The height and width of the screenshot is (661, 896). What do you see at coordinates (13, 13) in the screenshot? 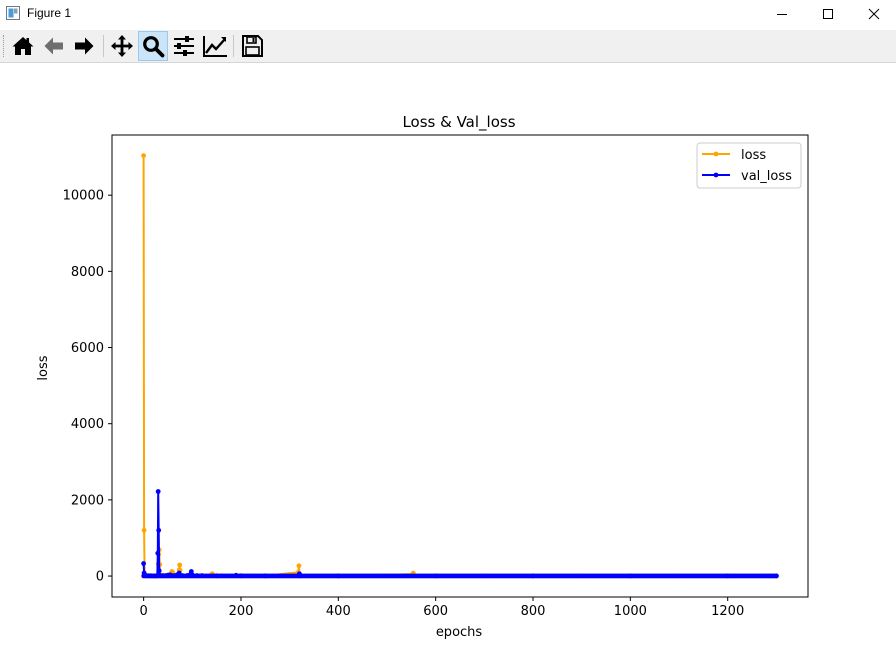
I see `figure-app-icon` at bounding box center [13, 13].